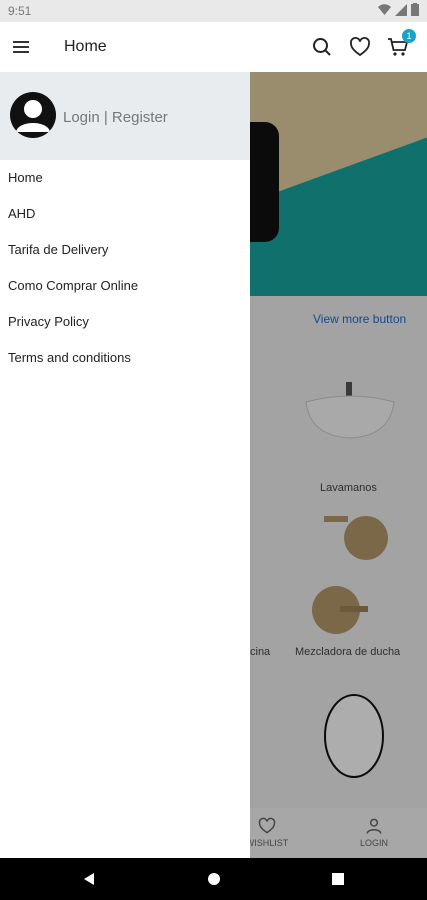 Image resolution: width=427 pixels, height=900 pixels. I want to click on back-icon, so click(89, 879).